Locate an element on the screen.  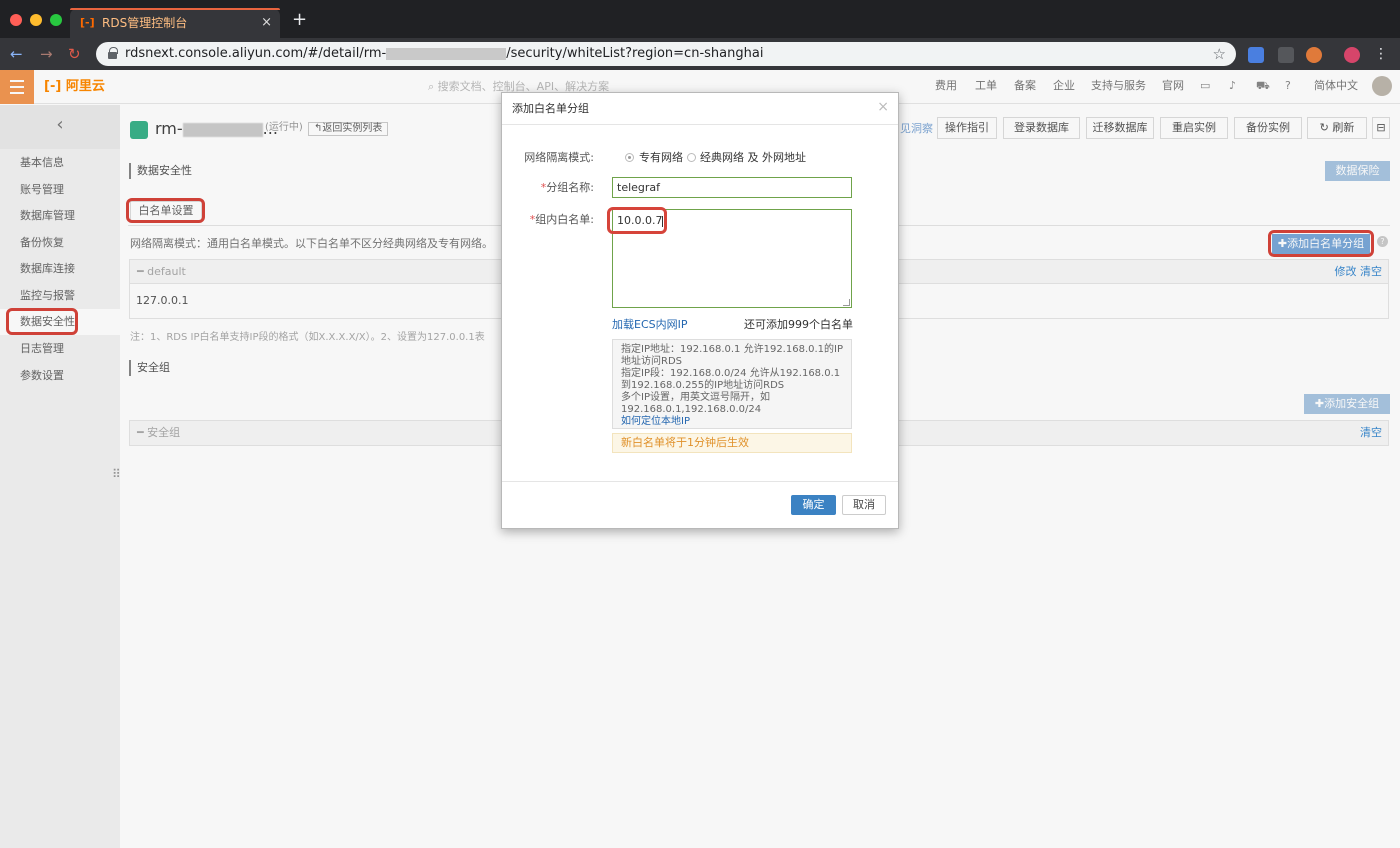
whitelist-label: *组内白名单: is located at coordinates (561, 219).